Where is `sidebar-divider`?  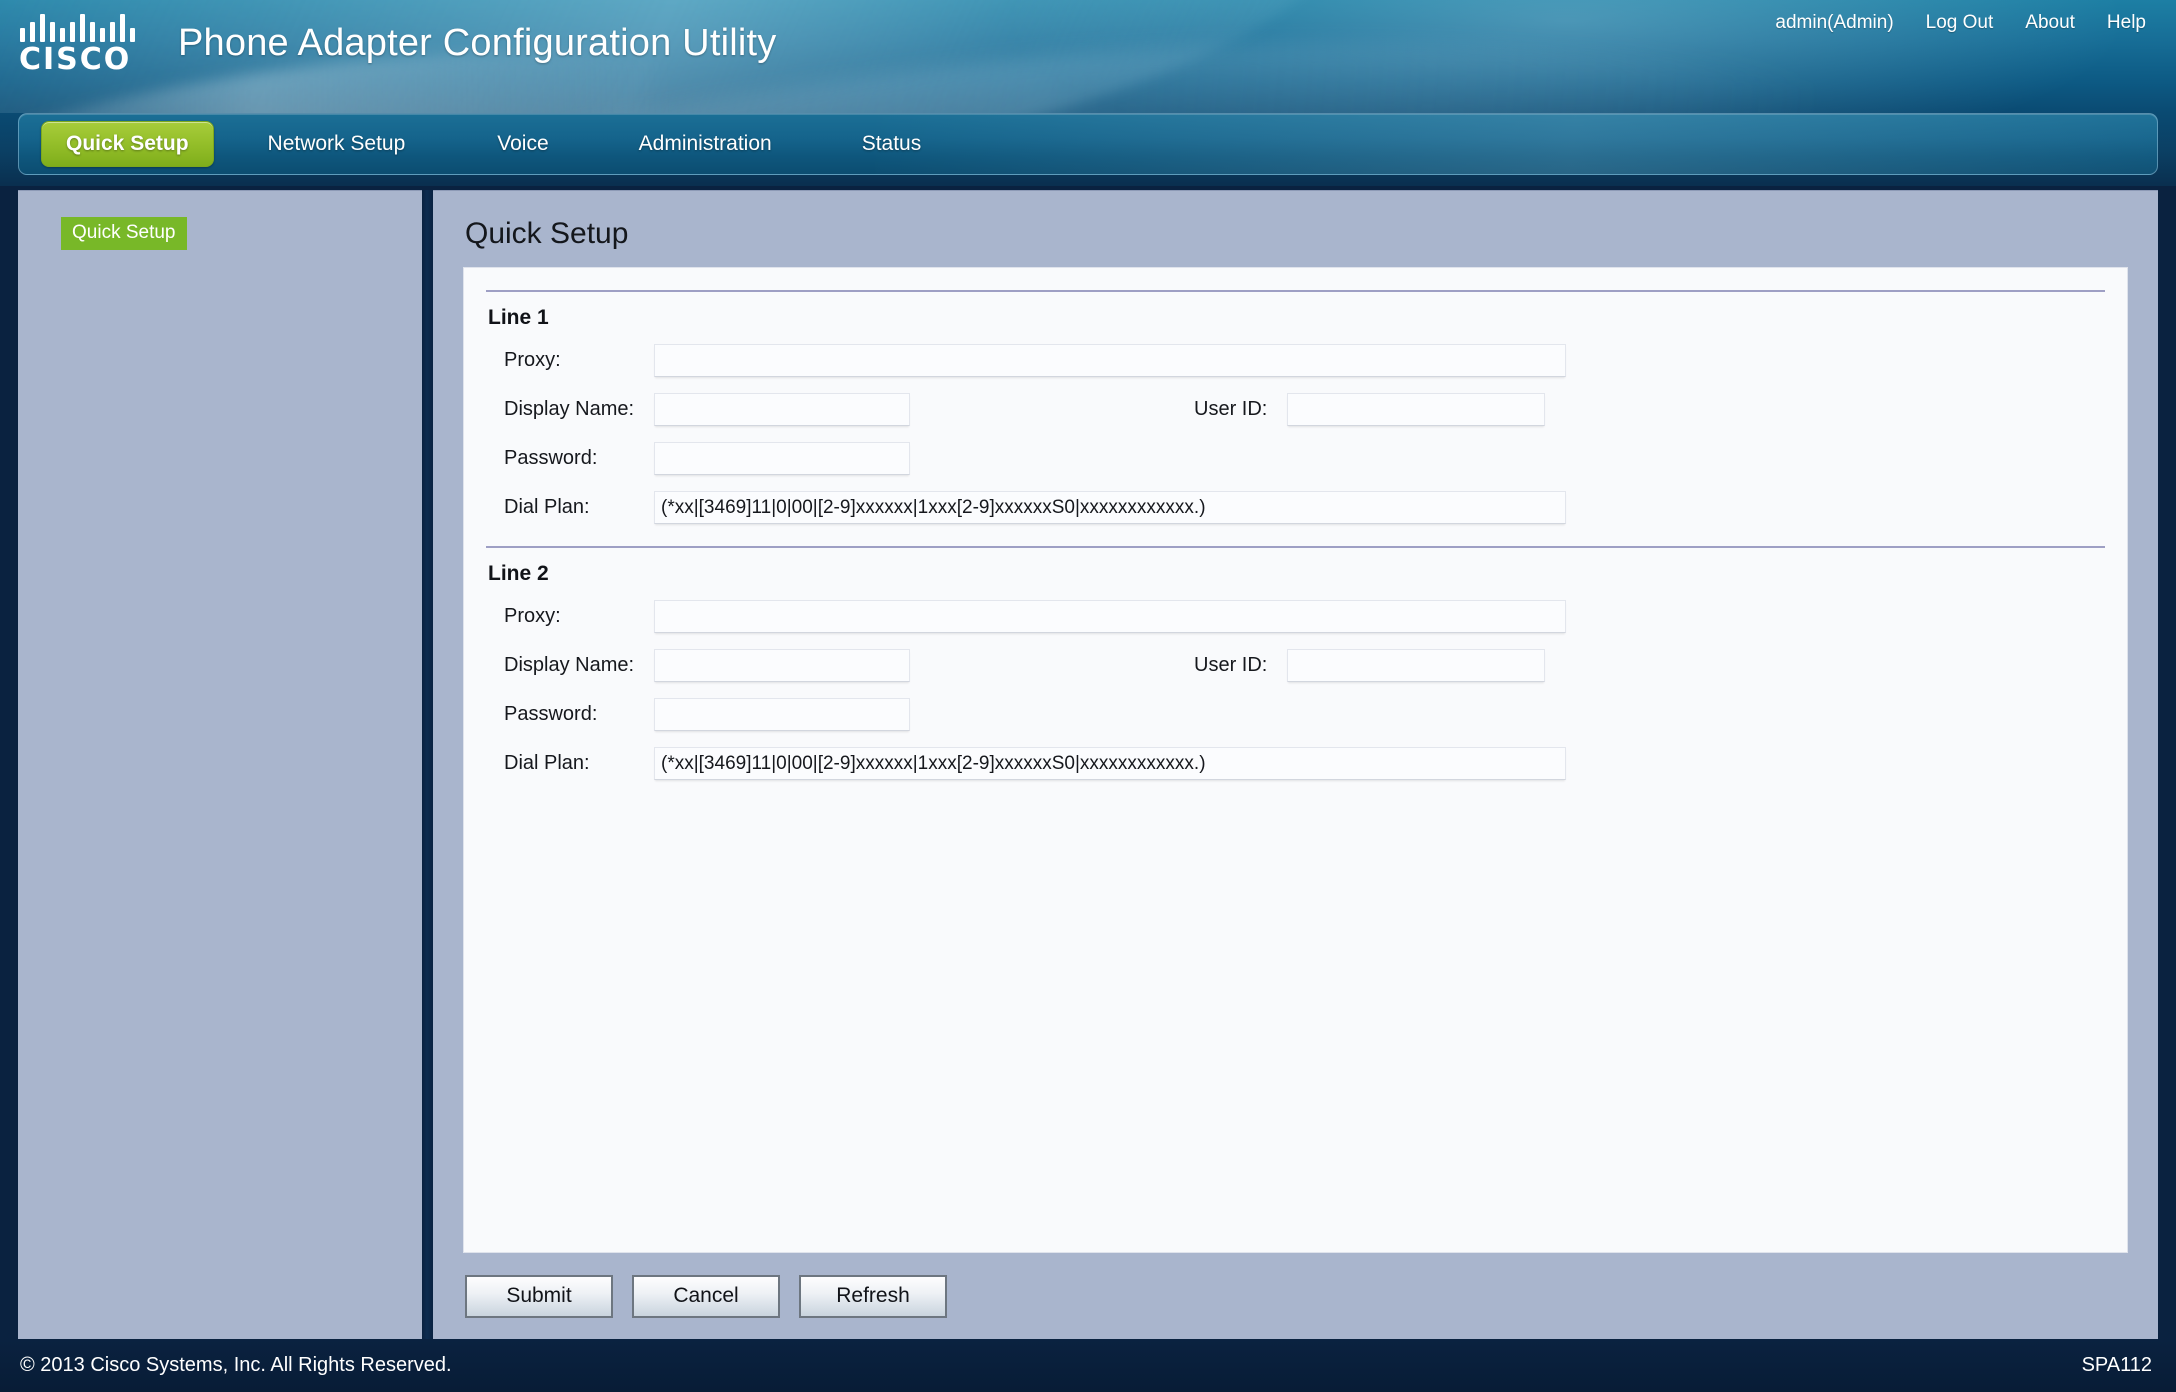 sidebar-divider is located at coordinates (427, 764).